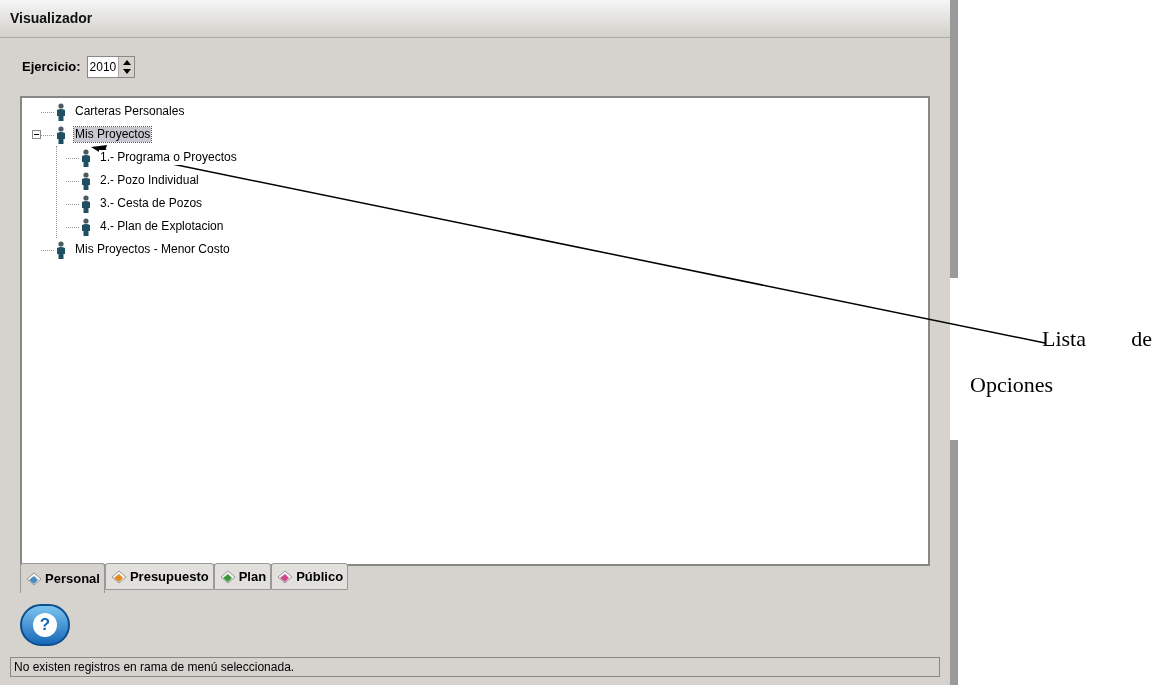 The width and height of the screenshot is (1170, 685). What do you see at coordinates (475, 667) in the screenshot?
I see `status-bar: No existen registros en rama de menú seleccionada.` at bounding box center [475, 667].